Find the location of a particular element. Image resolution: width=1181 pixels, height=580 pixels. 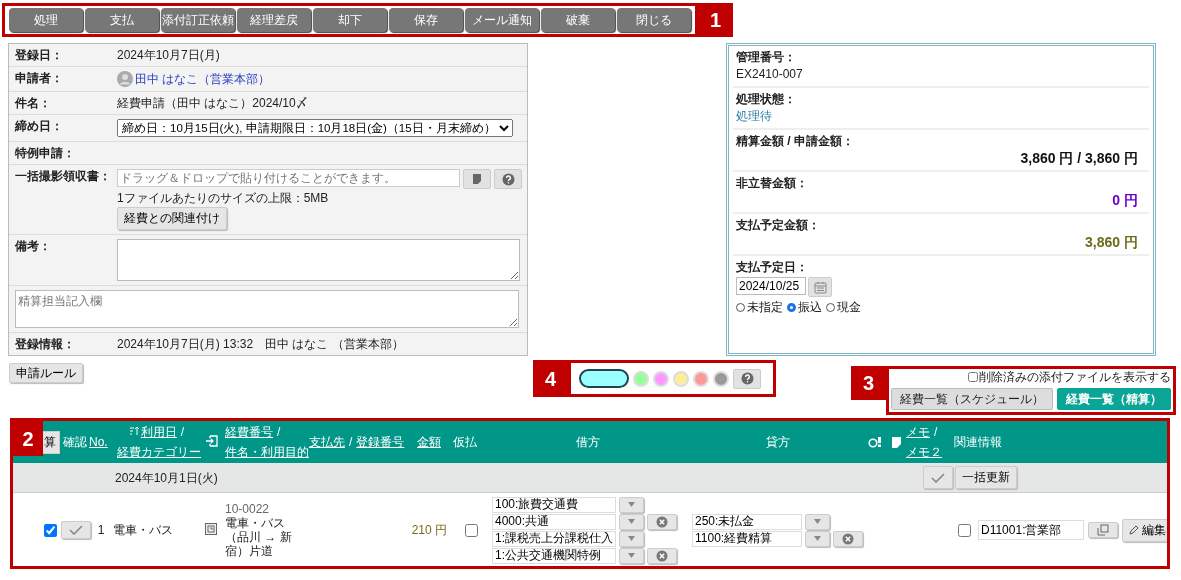

column-header-link: 経費カテゴリー is located at coordinates (159, 452).